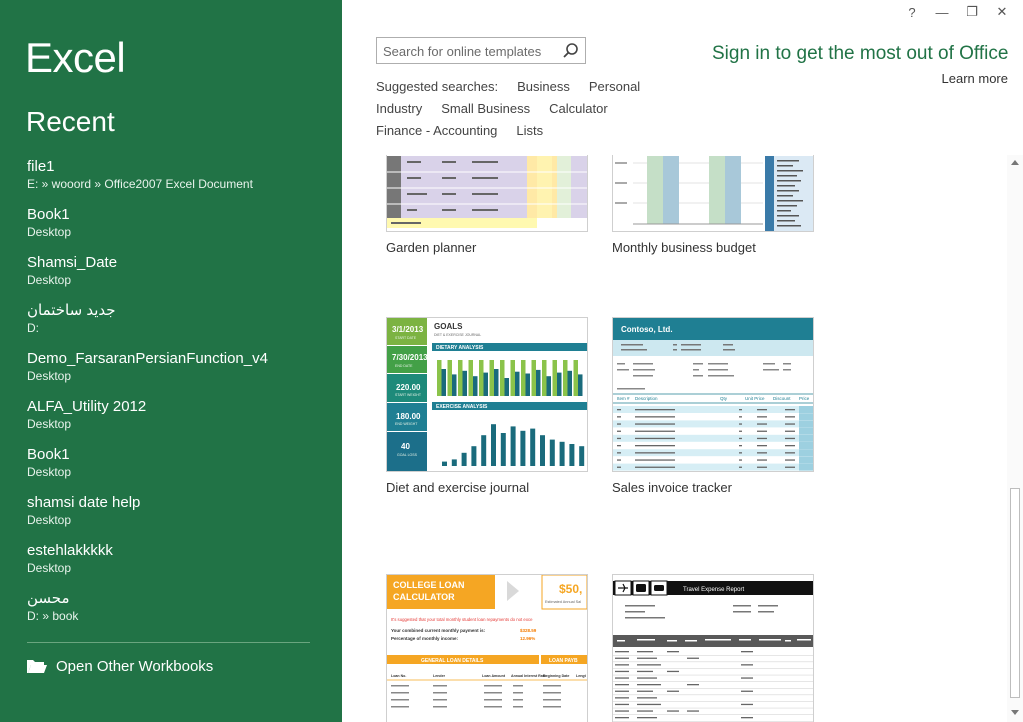  What do you see at coordinates (1015, 712) in the screenshot?
I see `scroll-down-arrow-icon` at bounding box center [1015, 712].